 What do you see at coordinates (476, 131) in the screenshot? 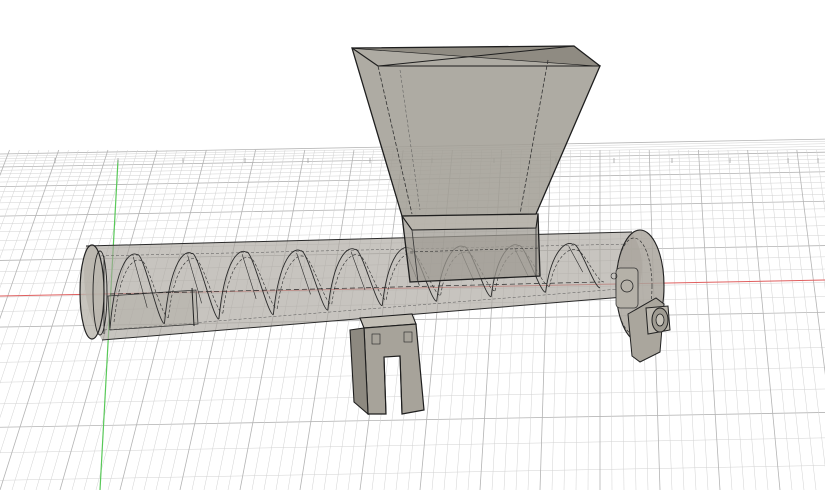
I see `hopper` at bounding box center [476, 131].